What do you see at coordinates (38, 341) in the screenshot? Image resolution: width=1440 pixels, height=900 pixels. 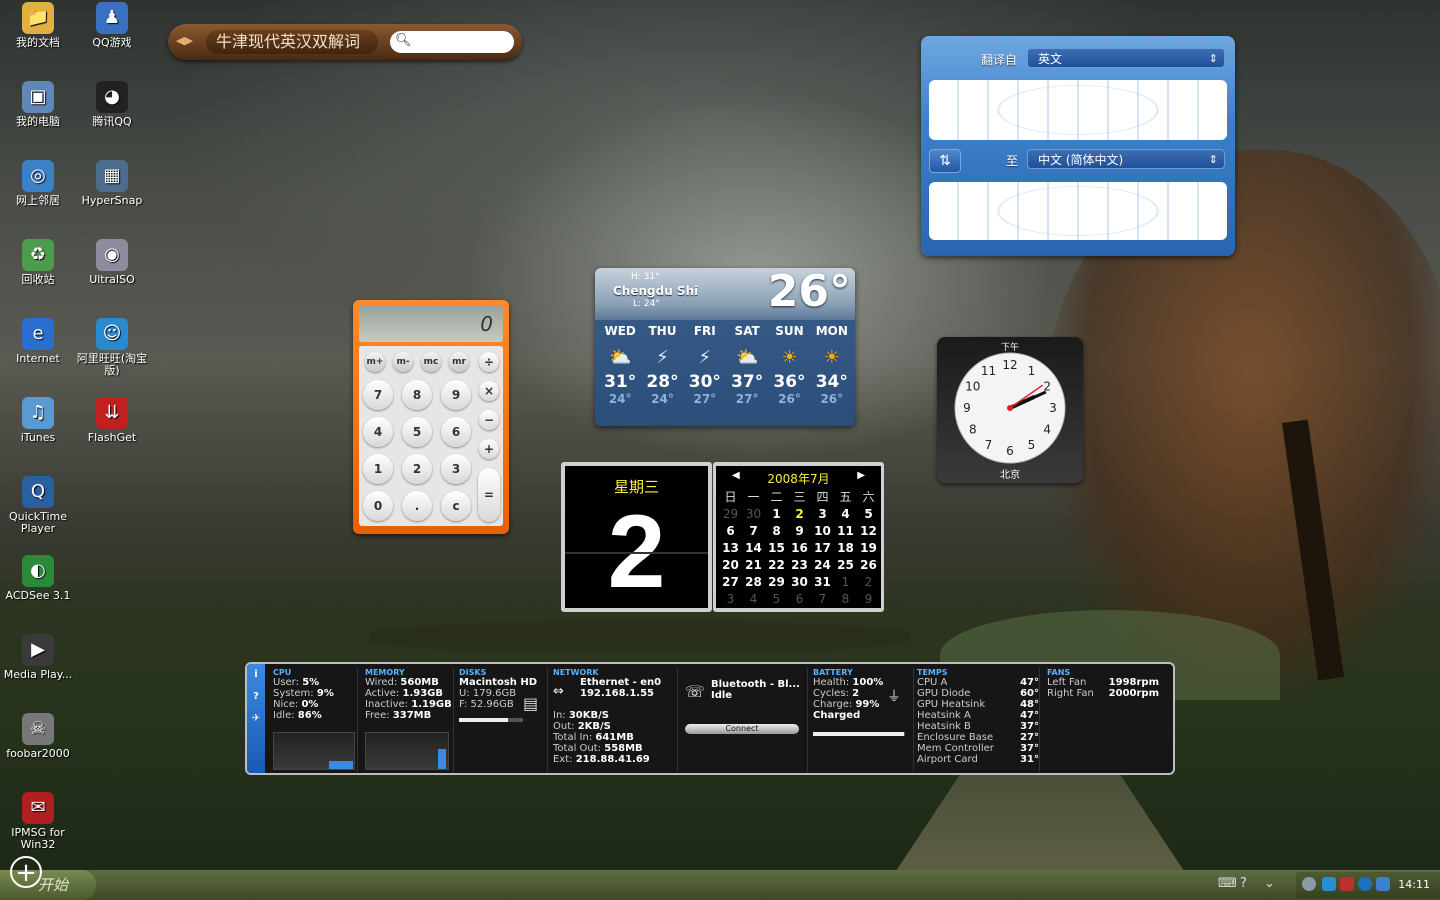 I see `desktop-icon-9: e Internet` at bounding box center [38, 341].